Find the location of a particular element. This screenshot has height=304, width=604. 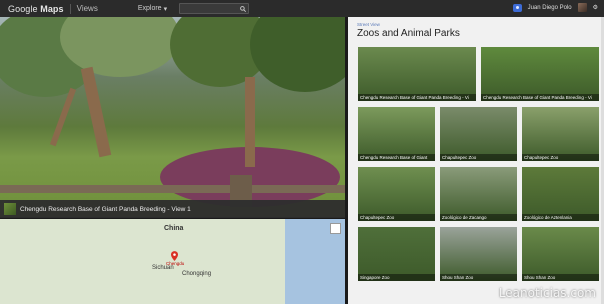

map-label-city: Chengdu is located at coordinates (175, 263).